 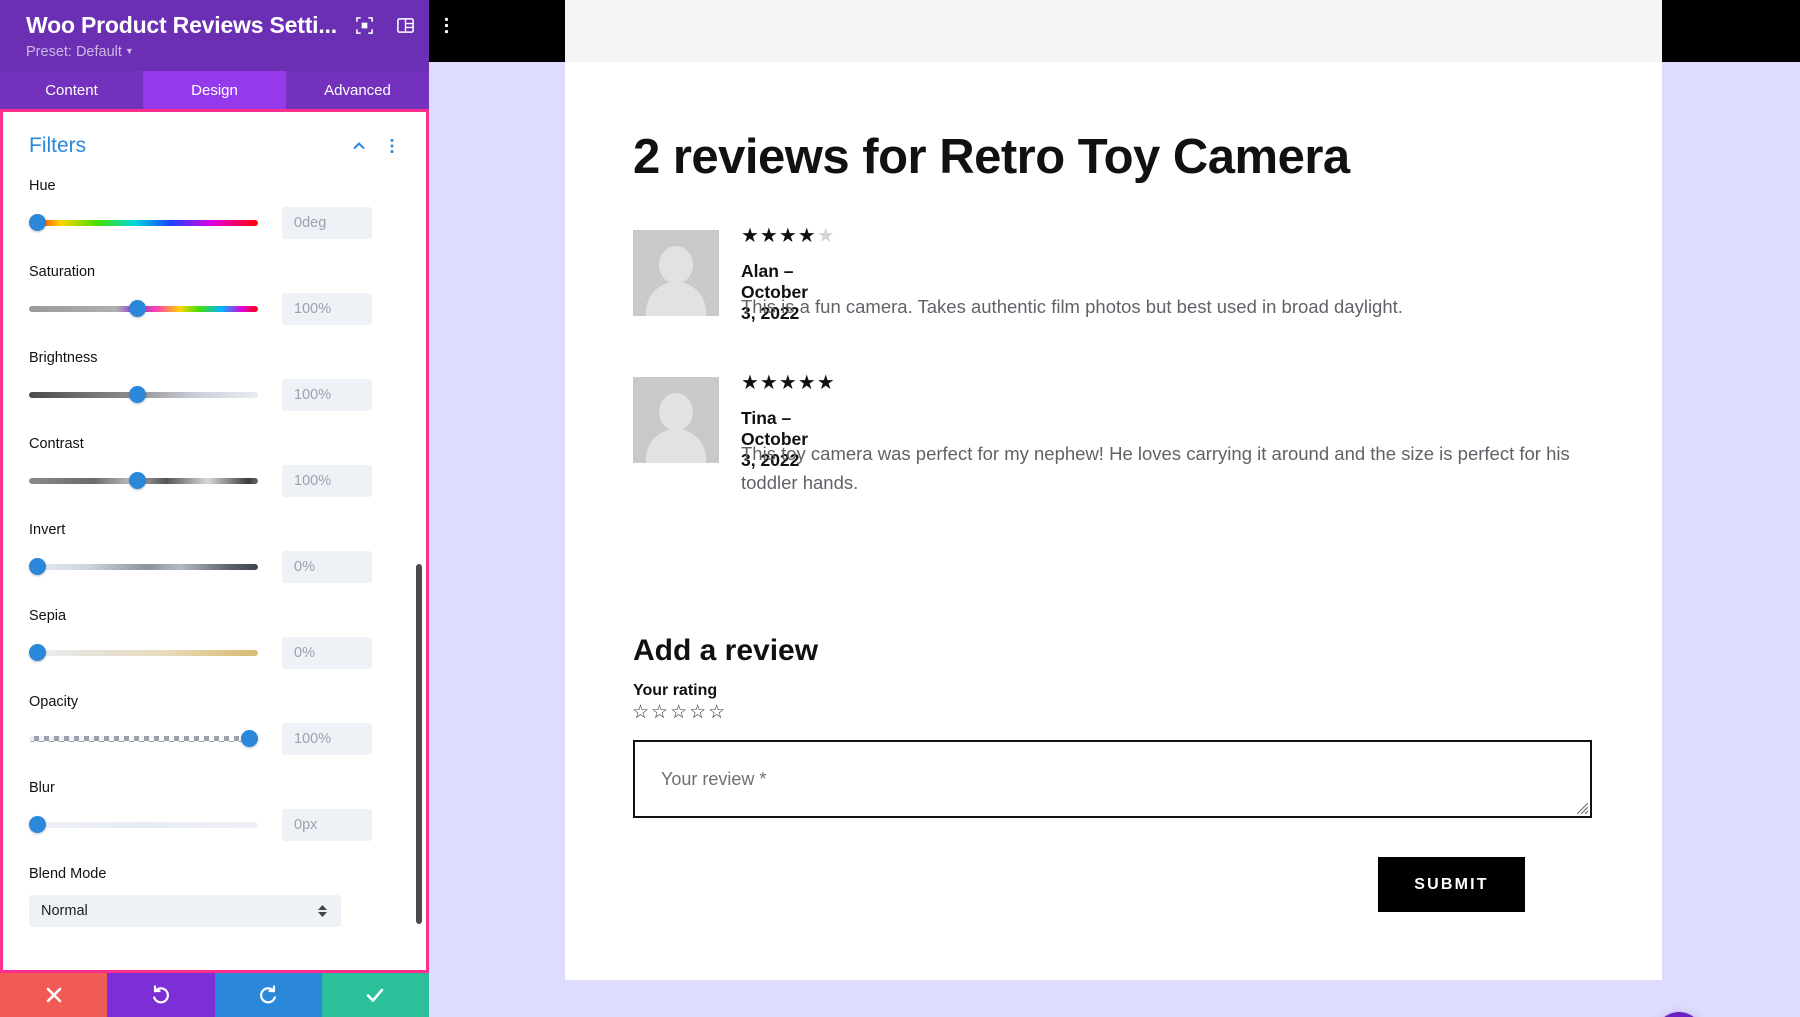 I want to click on field-label: Brightness, so click(x=63, y=358).